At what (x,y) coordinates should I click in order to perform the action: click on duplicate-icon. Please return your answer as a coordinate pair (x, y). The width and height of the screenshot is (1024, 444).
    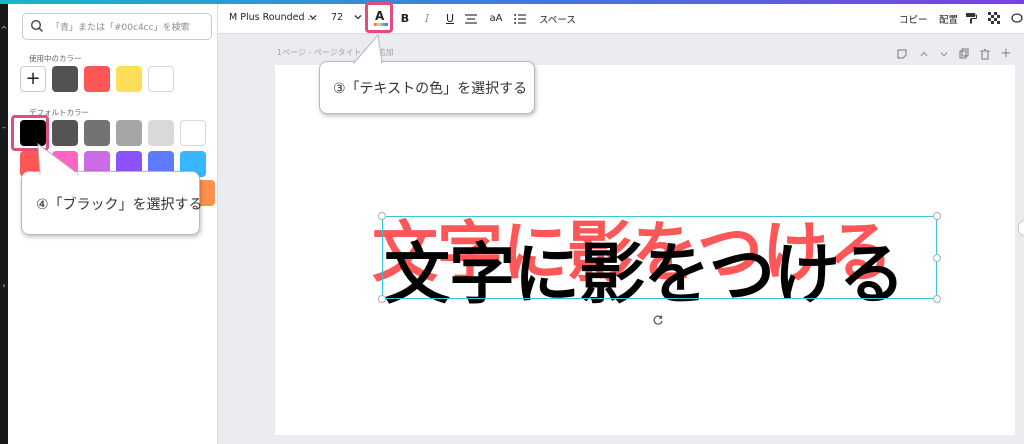
    Looking at the image, I should click on (964, 54).